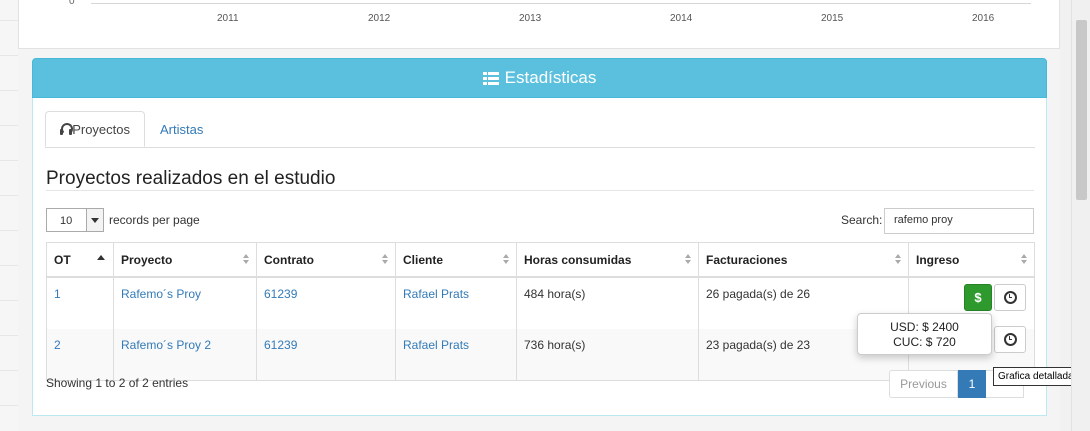 Image resolution: width=1090 pixels, height=431 pixels. What do you see at coordinates (191, 178) in the screenshot?
I see `section-title: Proyectos realizados en el estudio` at bounding box center [191, 178].